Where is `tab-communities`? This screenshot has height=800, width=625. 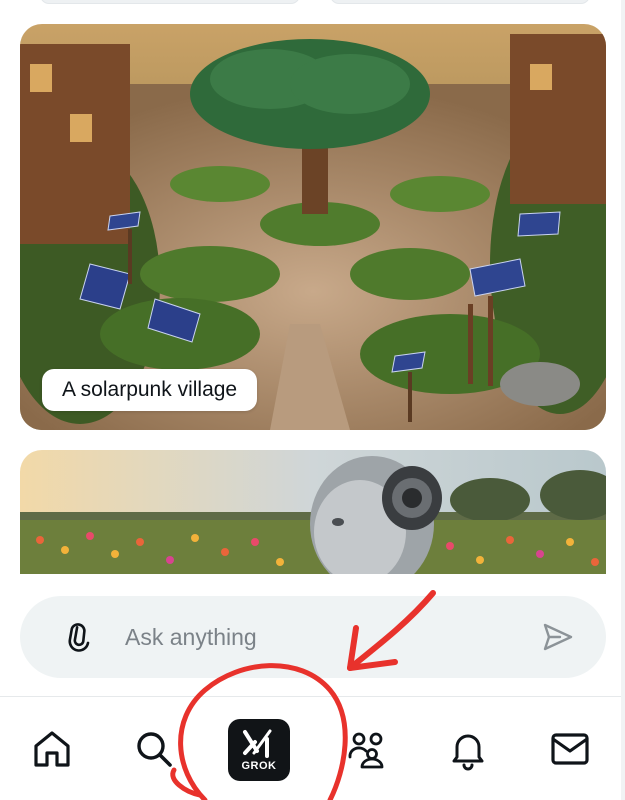 tab-communities is located at coordinates (368, 749).